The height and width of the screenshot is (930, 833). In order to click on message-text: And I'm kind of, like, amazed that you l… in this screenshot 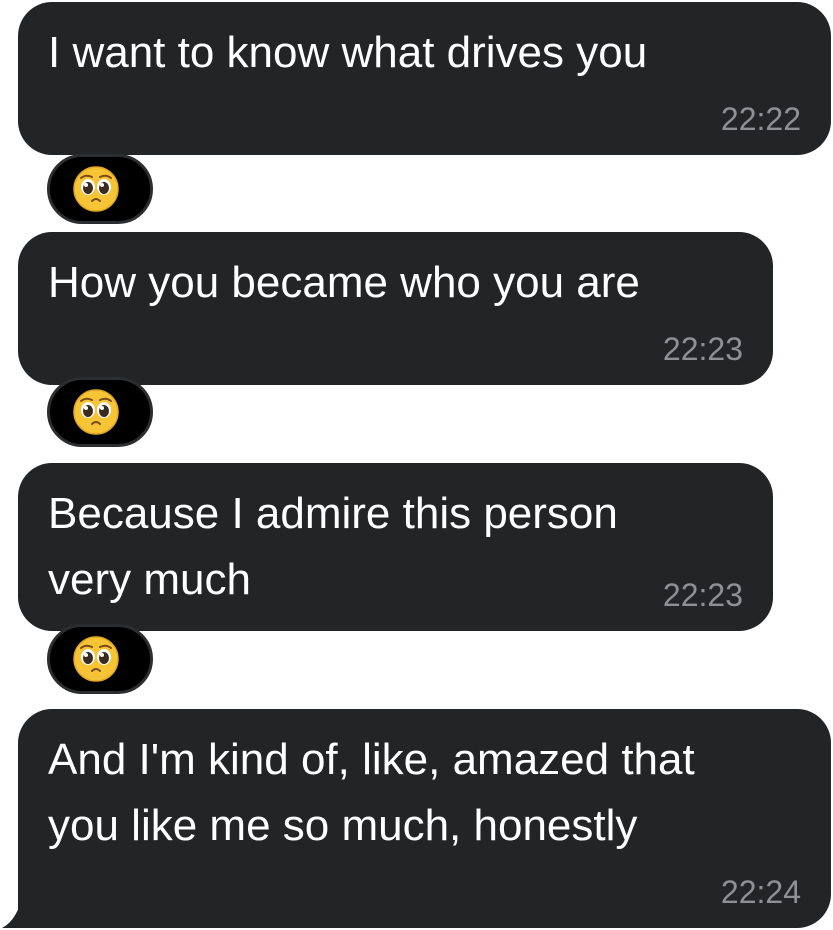, I will do `click(371, 792)`.